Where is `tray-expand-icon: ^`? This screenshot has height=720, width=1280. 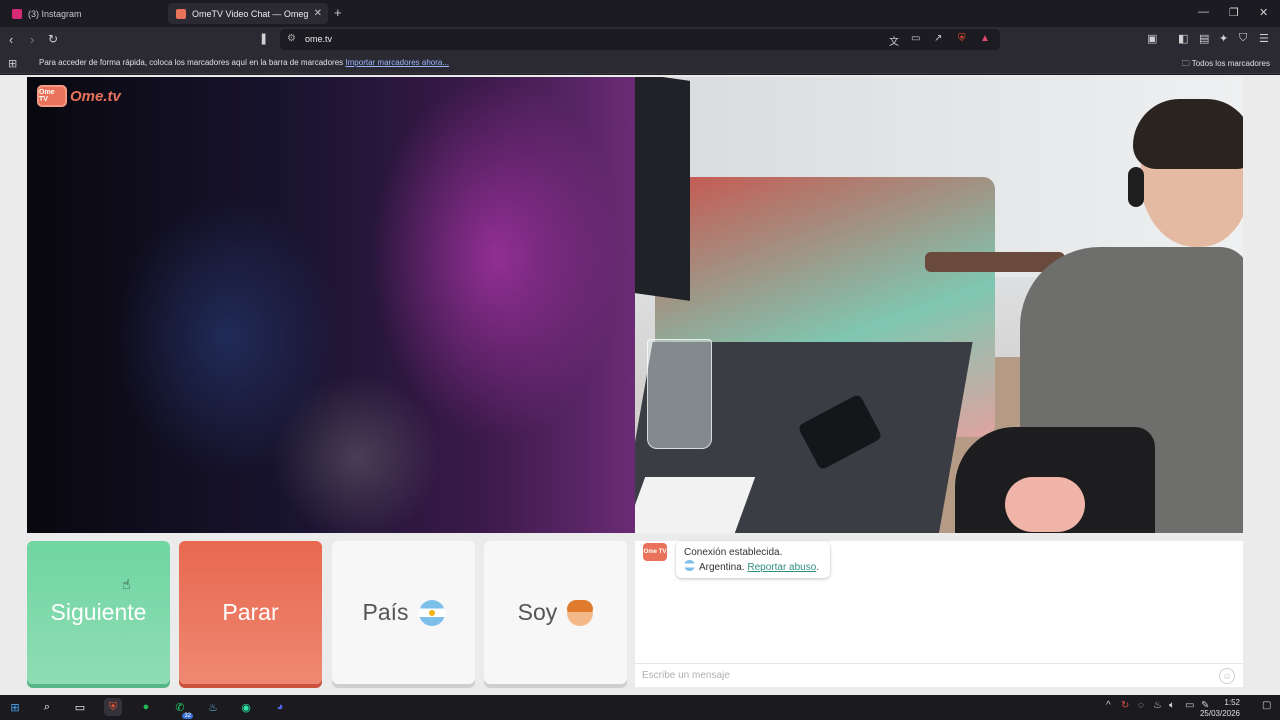
tray-expand-icon: ^ is located at coordinates (1108, 705).